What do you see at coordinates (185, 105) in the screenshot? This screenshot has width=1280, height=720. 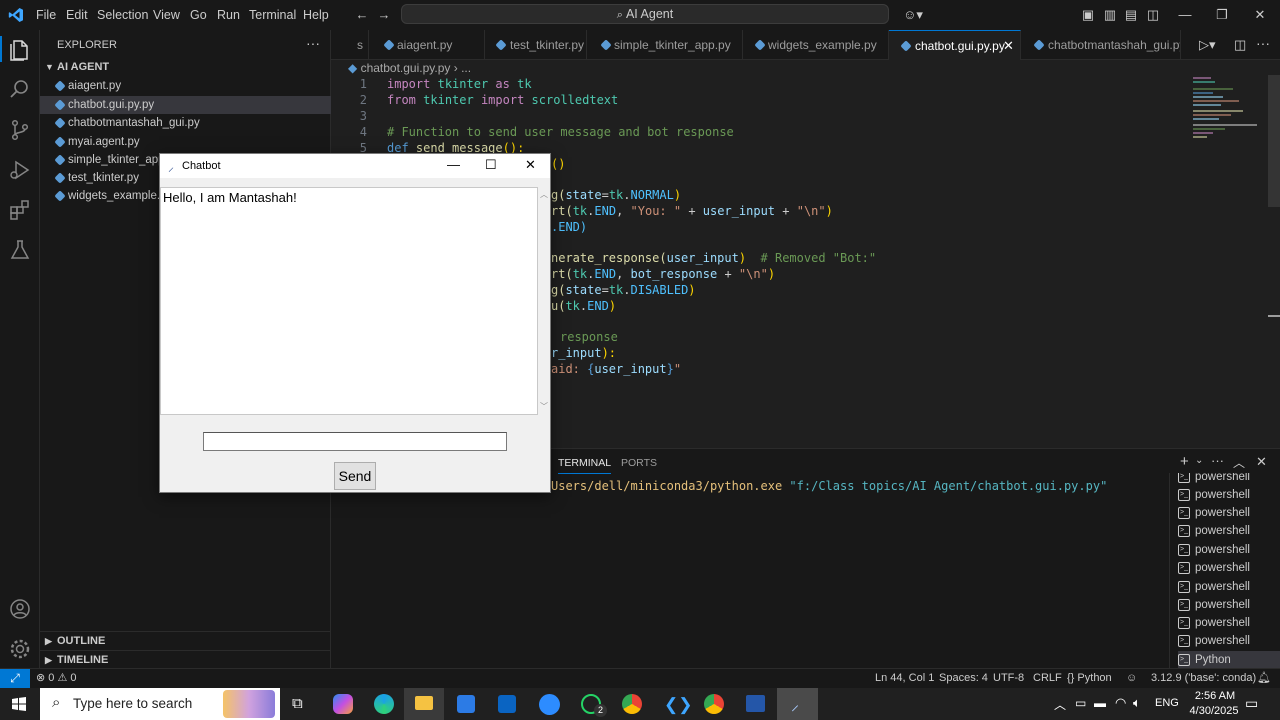 I see `file-item-selected: chatbot.gui.py.py` at bounding box center [185, 105].